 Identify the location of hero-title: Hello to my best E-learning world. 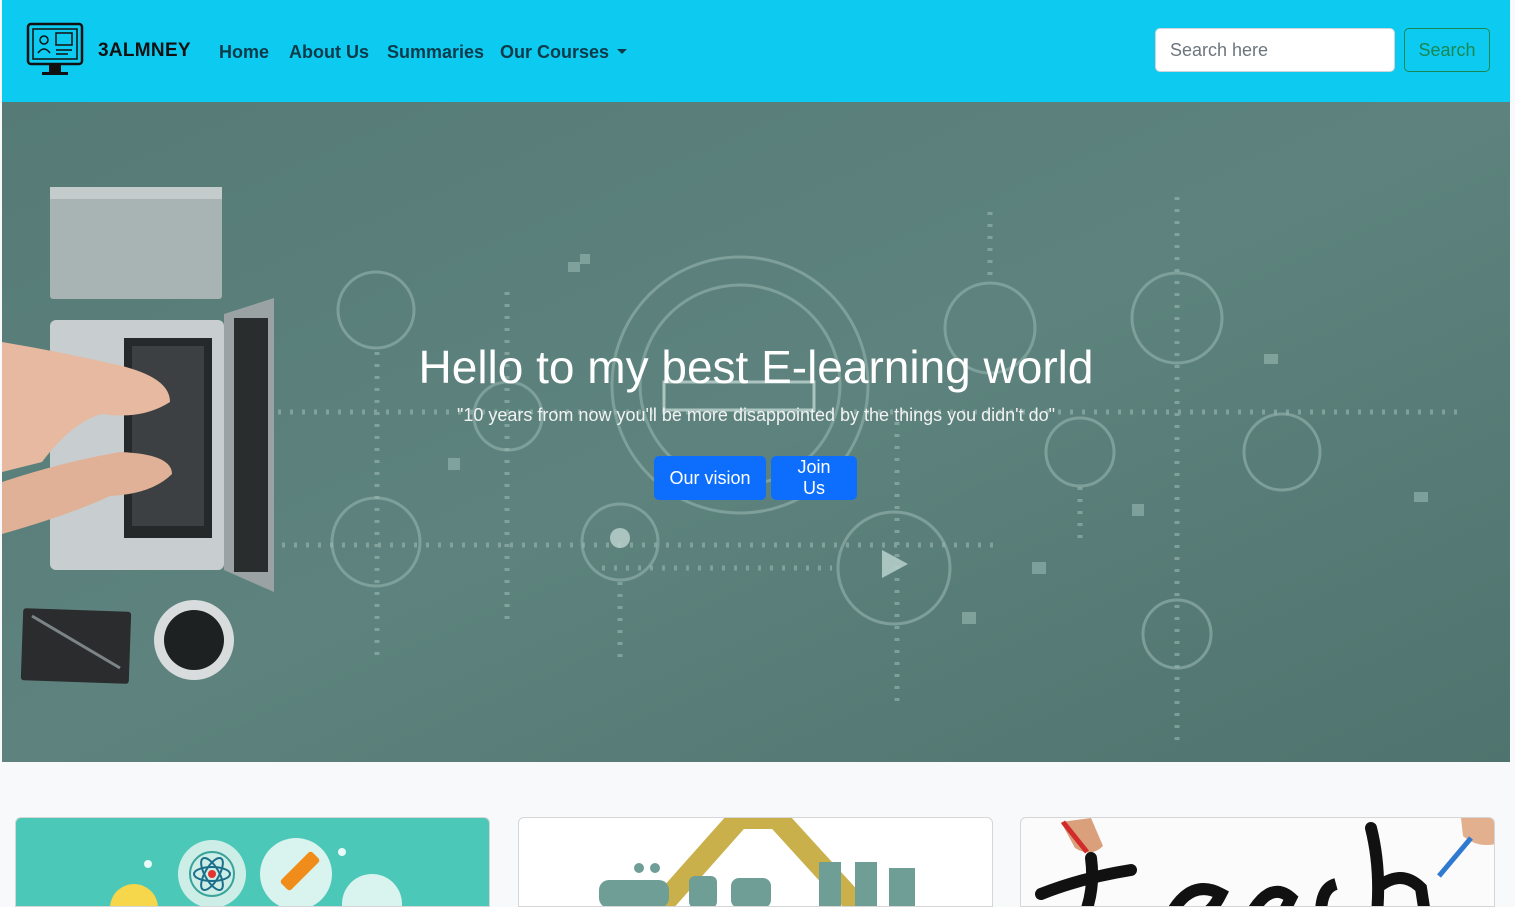
(756, 367).